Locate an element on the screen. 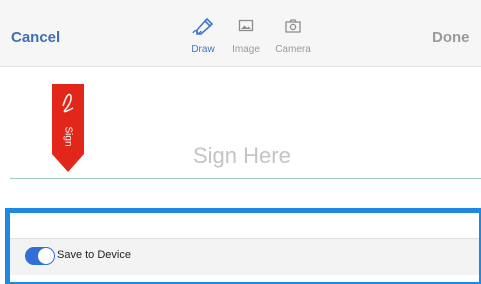 This screenshot has width=481, height=284. done-button: Done is located at coordinates (451, 37).